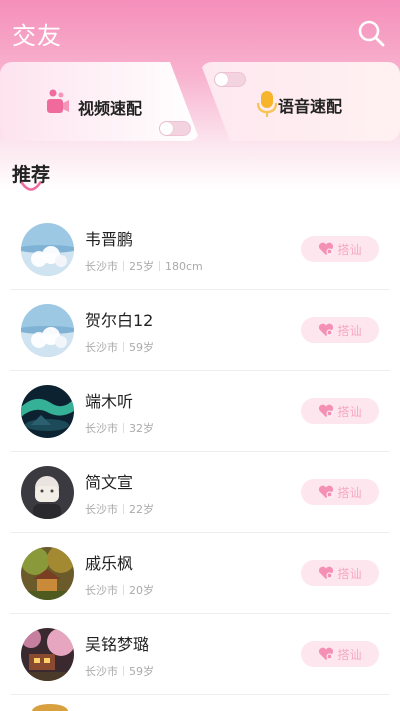 This screenshot has height=711, width=400. I want to click on user-name: 吴铭梦璐, so click(117, 644).